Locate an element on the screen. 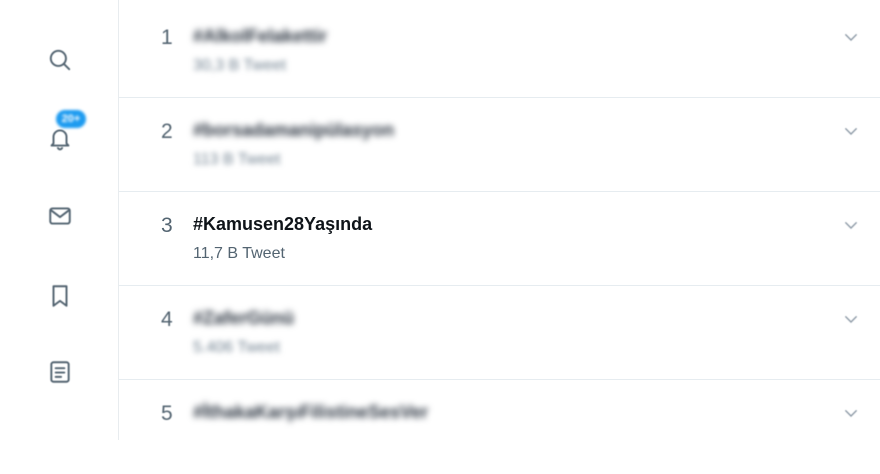 This screenshot has height=474, width=880. trend-rank: 5 is located at coordinates (167, 413).